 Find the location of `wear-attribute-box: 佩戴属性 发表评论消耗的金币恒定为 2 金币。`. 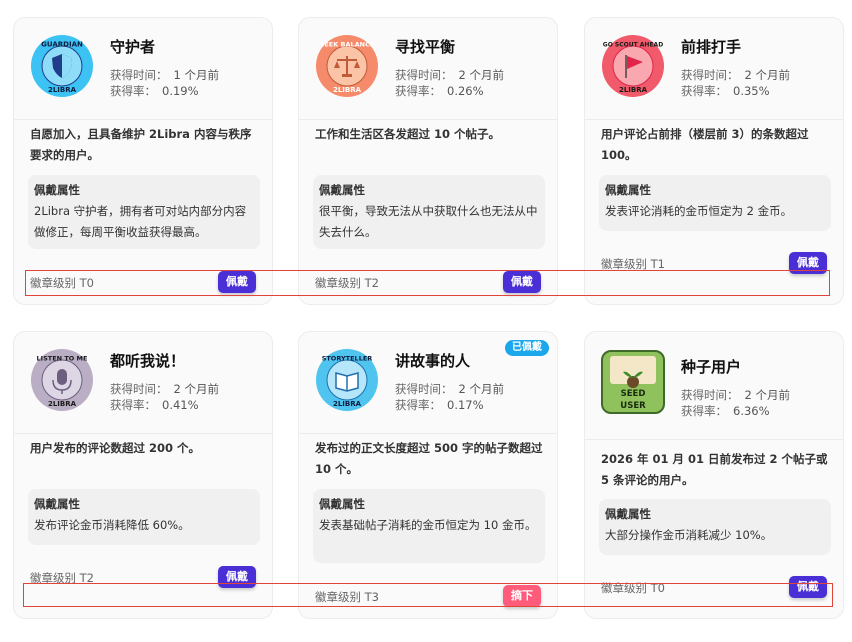

wear-attribute-box: 佩戴属性 发表评论消耗的金币恒定为 2 金币。 is located at coordinates (715, 203).